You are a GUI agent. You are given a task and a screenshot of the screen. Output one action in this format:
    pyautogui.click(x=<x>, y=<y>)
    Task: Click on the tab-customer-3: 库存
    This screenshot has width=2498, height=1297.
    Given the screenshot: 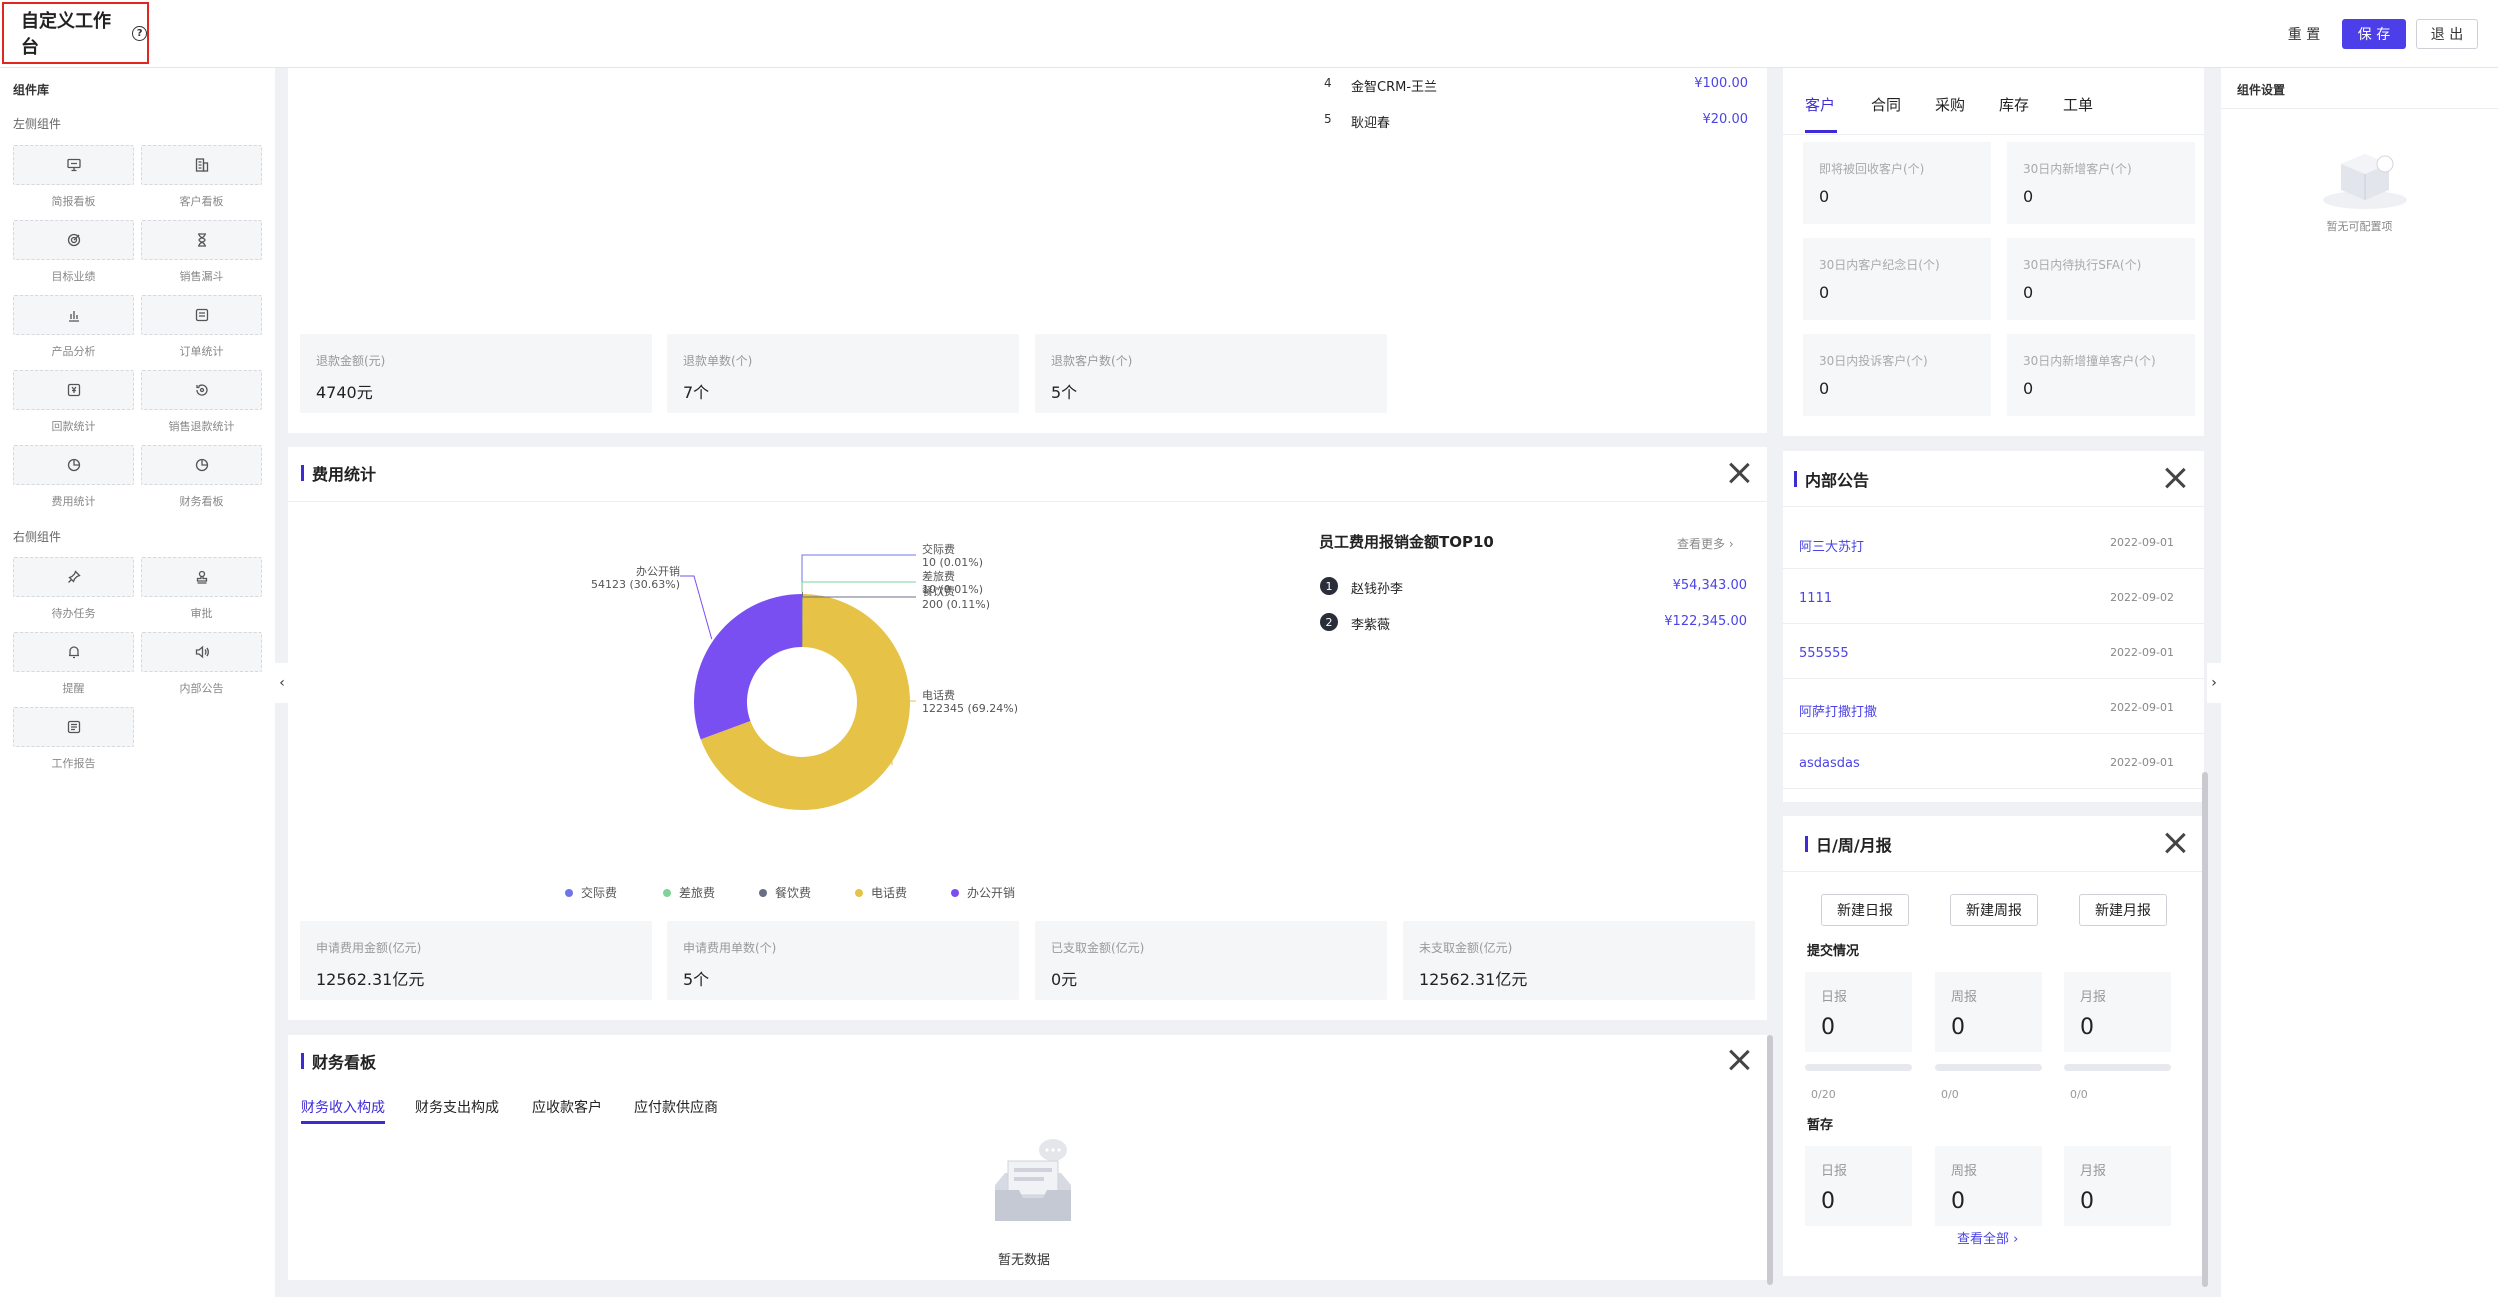 What is the action you would take?
    pyautogui.click(x=2014, y=104)
    